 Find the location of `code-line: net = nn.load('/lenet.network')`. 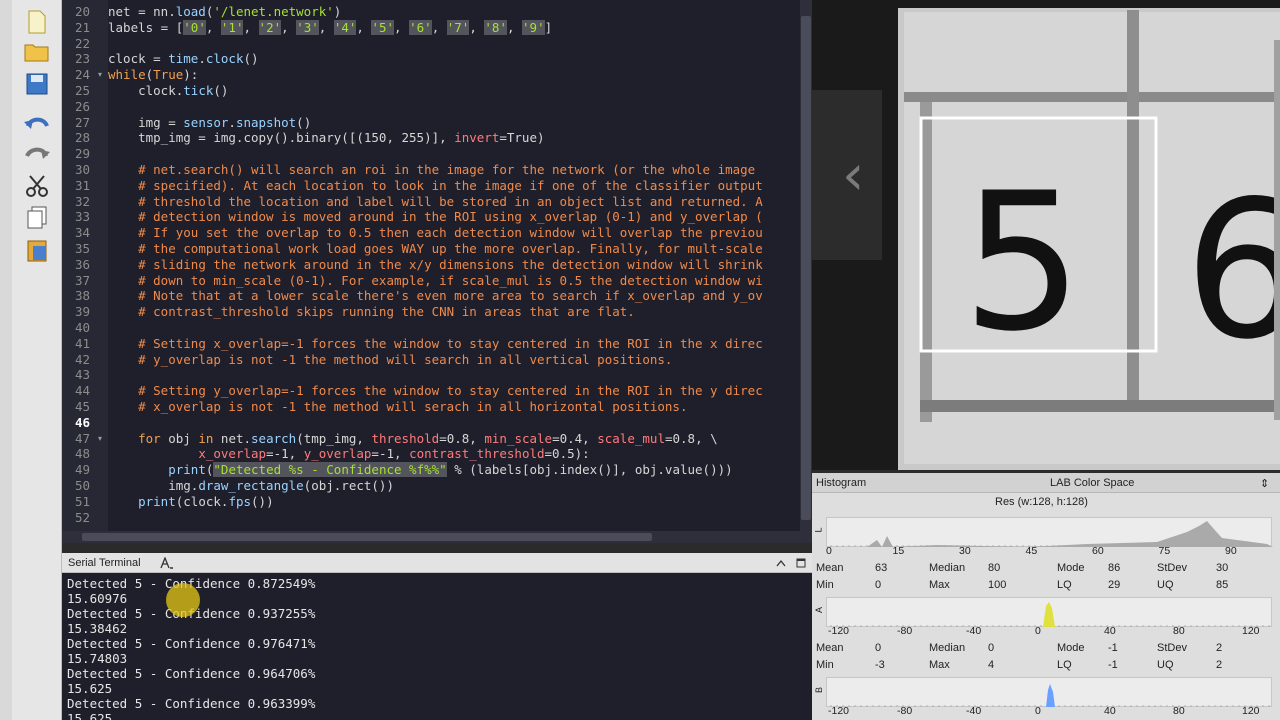

code-line: net = nn.load('/lenet.network') is located at coordinates (224, 12).